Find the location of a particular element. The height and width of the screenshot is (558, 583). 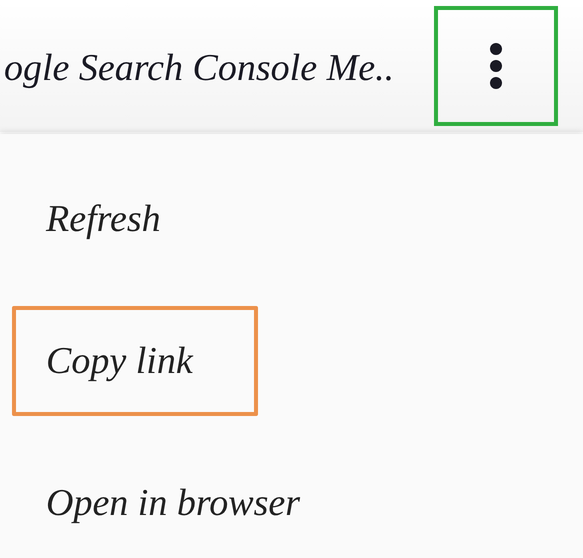

more-button is located at coordinates (496, 66).